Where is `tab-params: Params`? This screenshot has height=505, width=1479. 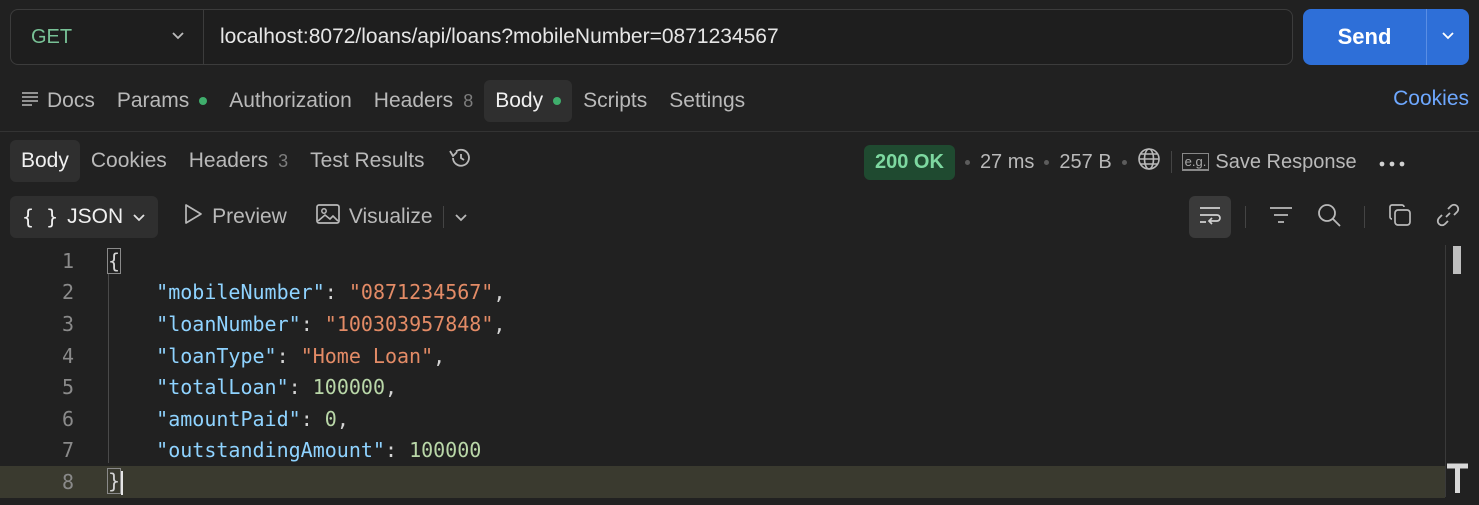 tab-params: Params is located at coordinates (162, 101).